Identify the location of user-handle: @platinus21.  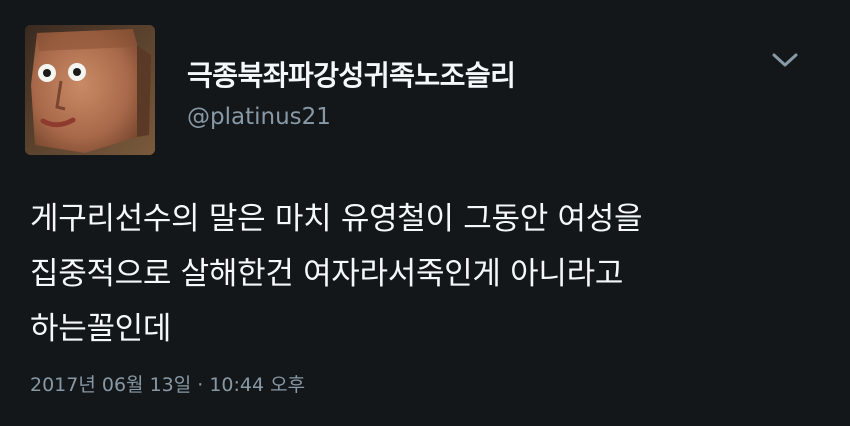
(259, 117).